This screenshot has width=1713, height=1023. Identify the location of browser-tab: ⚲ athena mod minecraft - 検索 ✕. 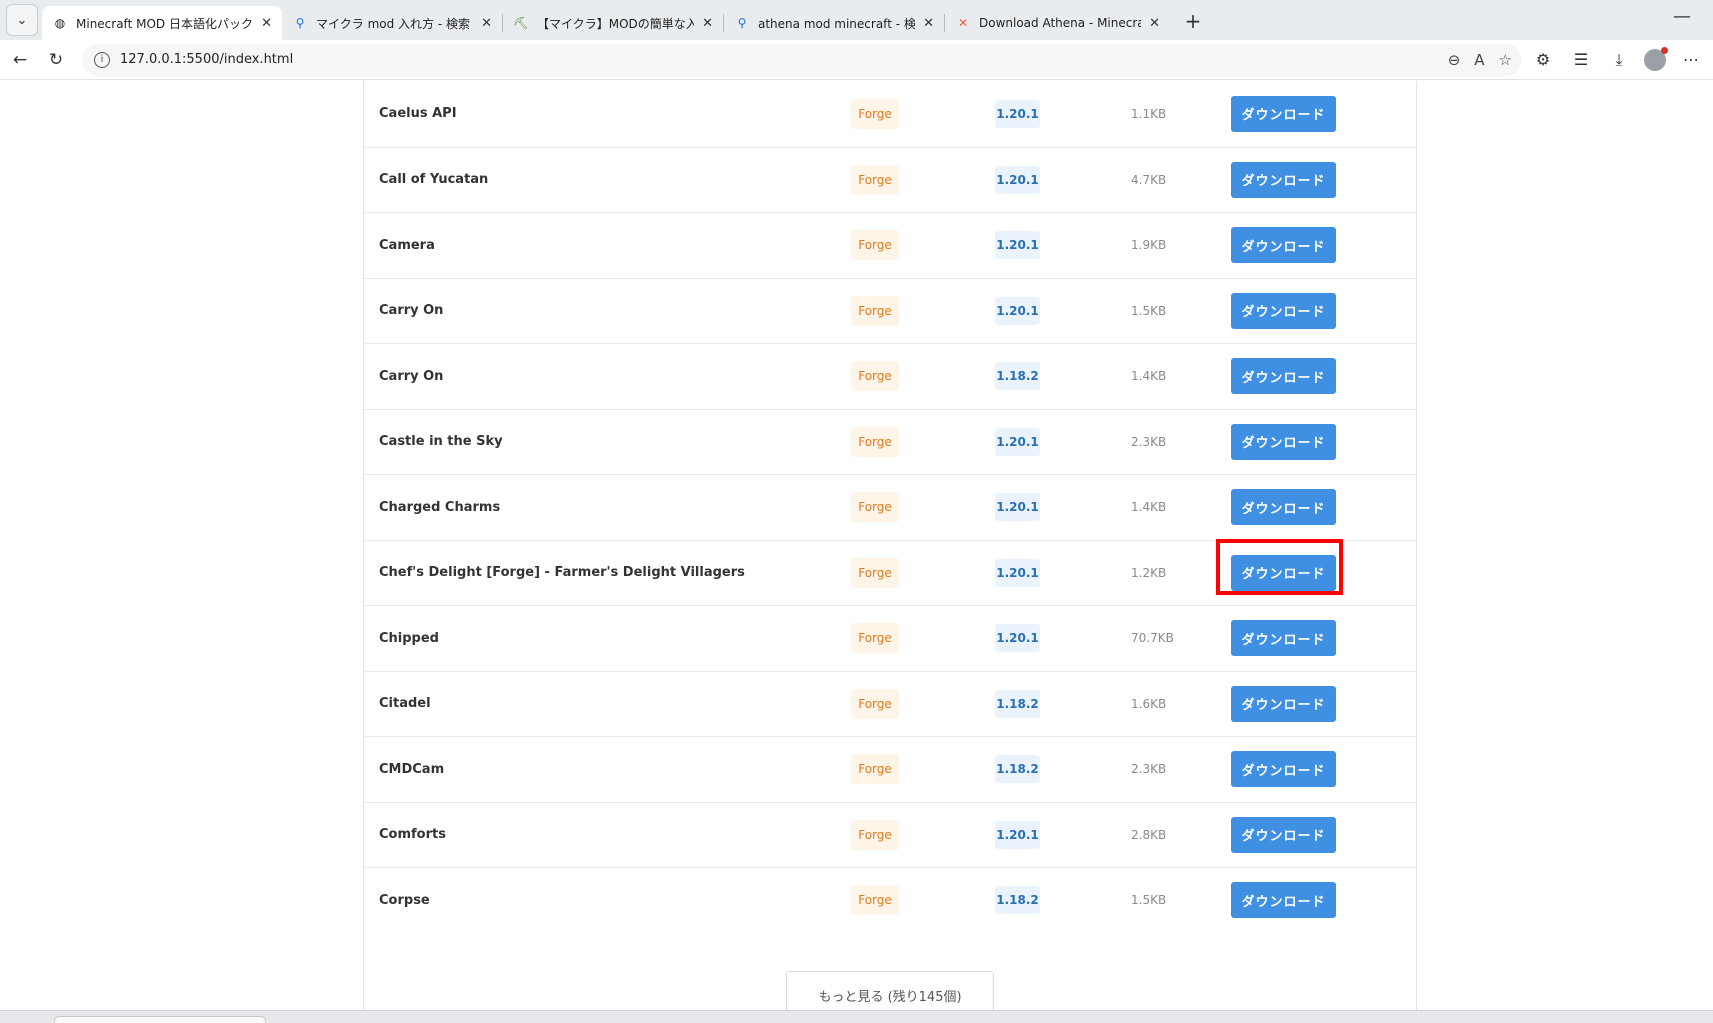
(834, 23).